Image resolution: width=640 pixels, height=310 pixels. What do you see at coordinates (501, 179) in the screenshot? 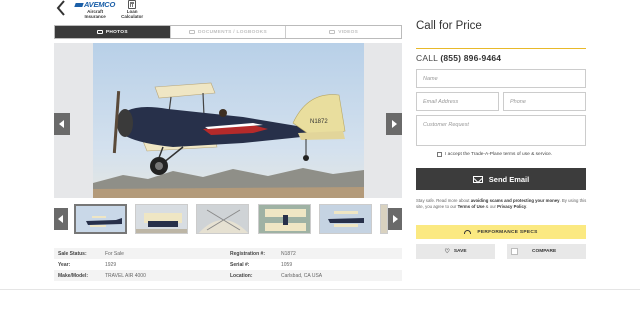
I see `send-email-button: Send Email` at bounding box center [501, 179].